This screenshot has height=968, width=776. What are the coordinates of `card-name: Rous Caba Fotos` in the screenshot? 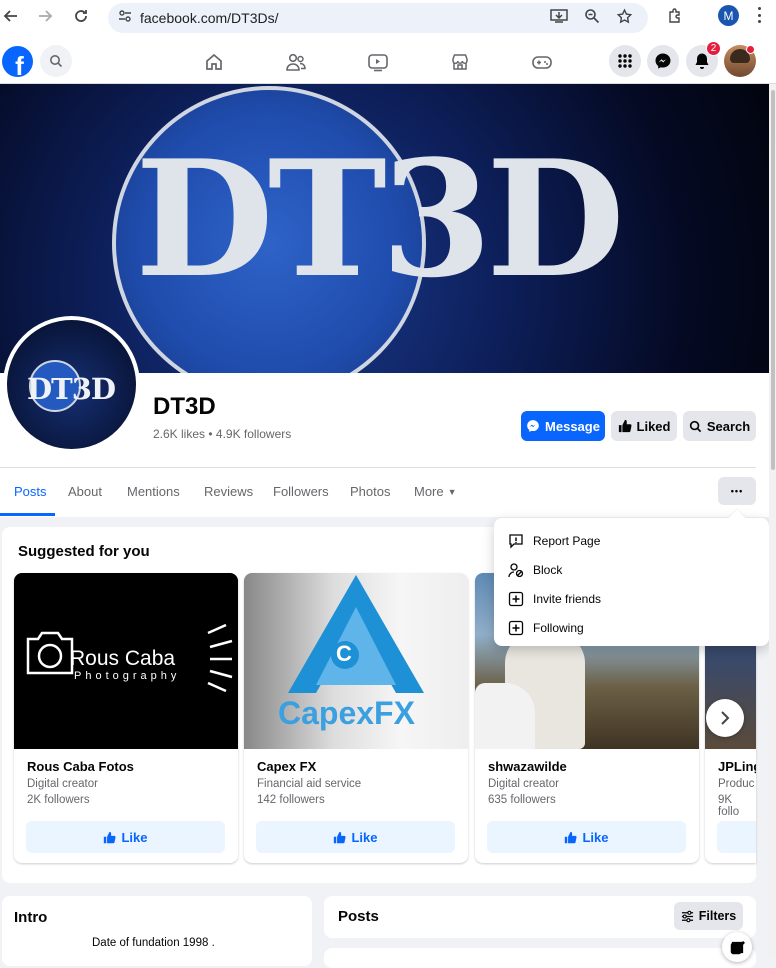 It's located at (80, 766).